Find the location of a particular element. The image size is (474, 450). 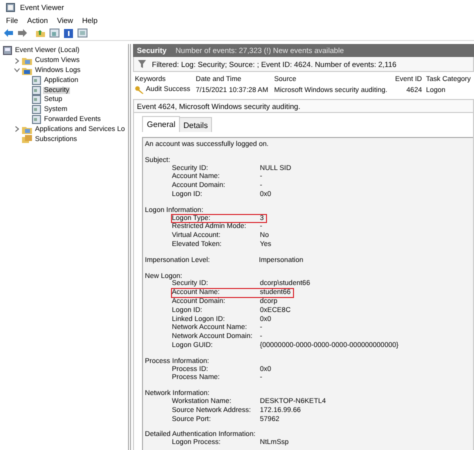

tab: Details is located at coordinates (195, 124).